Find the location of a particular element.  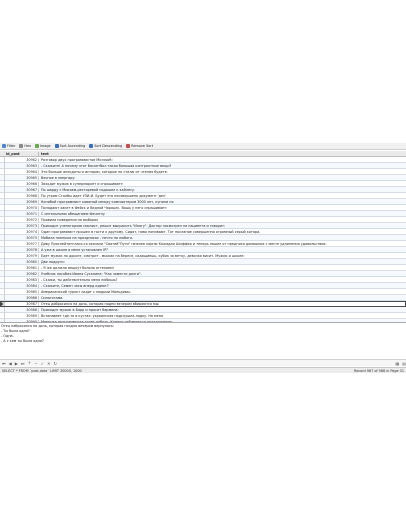

cell-id: 30973 is located at coordinates (22, 225).